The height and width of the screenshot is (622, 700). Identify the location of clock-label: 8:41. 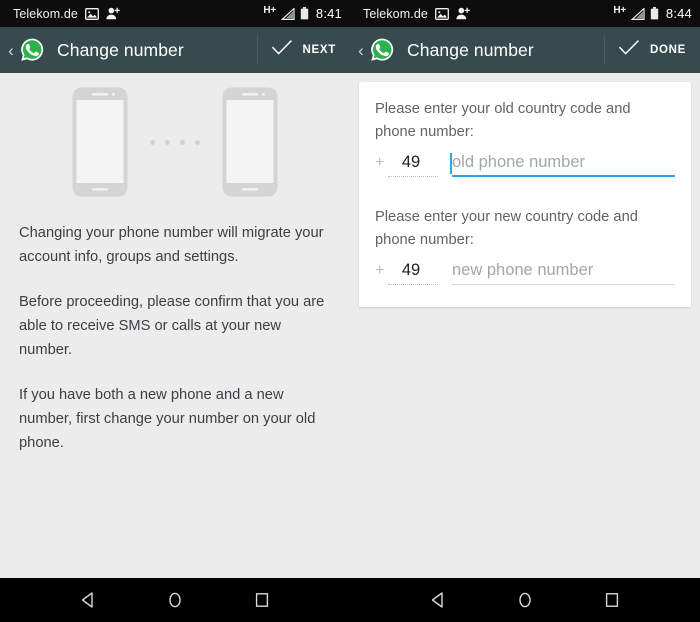
(328, 13).